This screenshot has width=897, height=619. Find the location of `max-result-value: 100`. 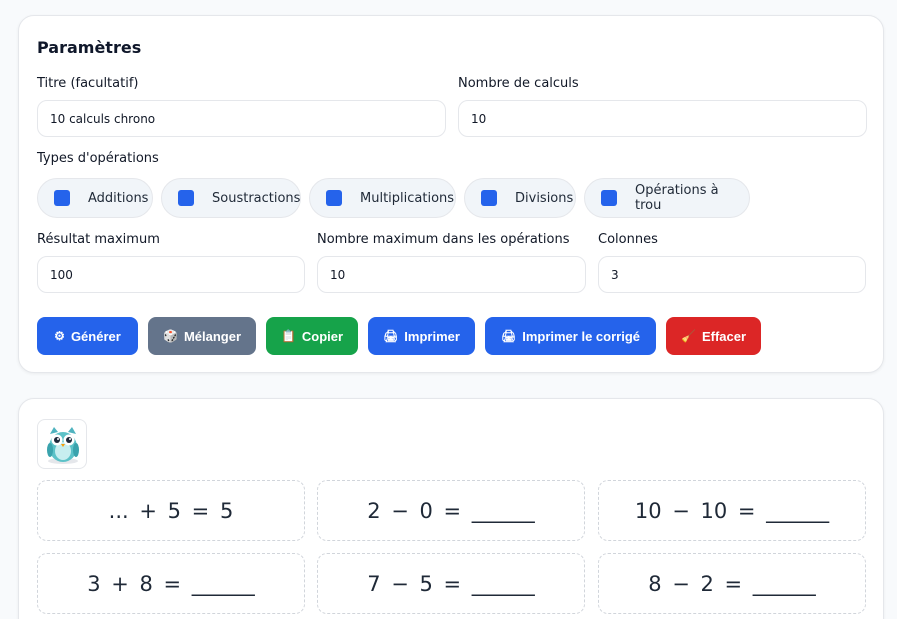

max-result-value: 100 is located at coordinates (61, 274).